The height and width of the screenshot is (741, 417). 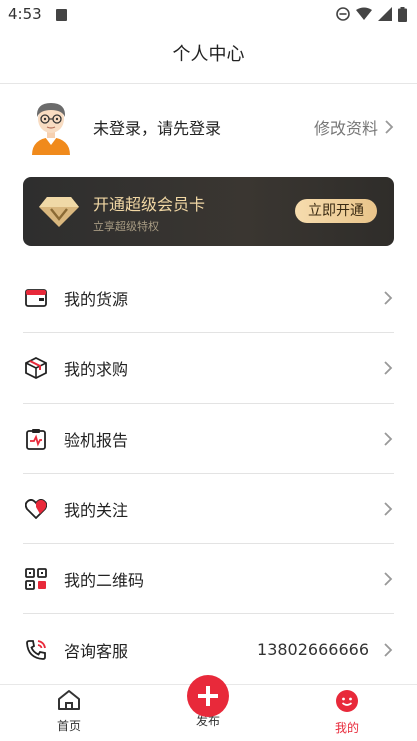 What do you see at coordinates (208, 15) in the screenshot?
I see `status-bar: 4:53` at bounding box center [208, 15].